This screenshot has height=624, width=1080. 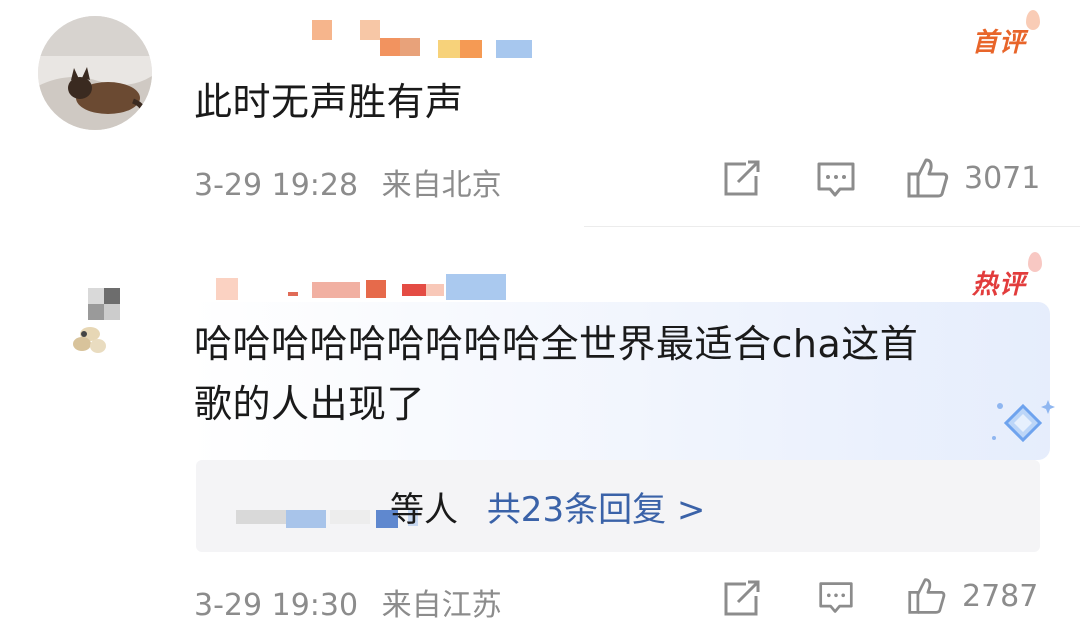 I want to click on comment-meta: 3-29 19:28 来自北京, so click(x=348, y=182).